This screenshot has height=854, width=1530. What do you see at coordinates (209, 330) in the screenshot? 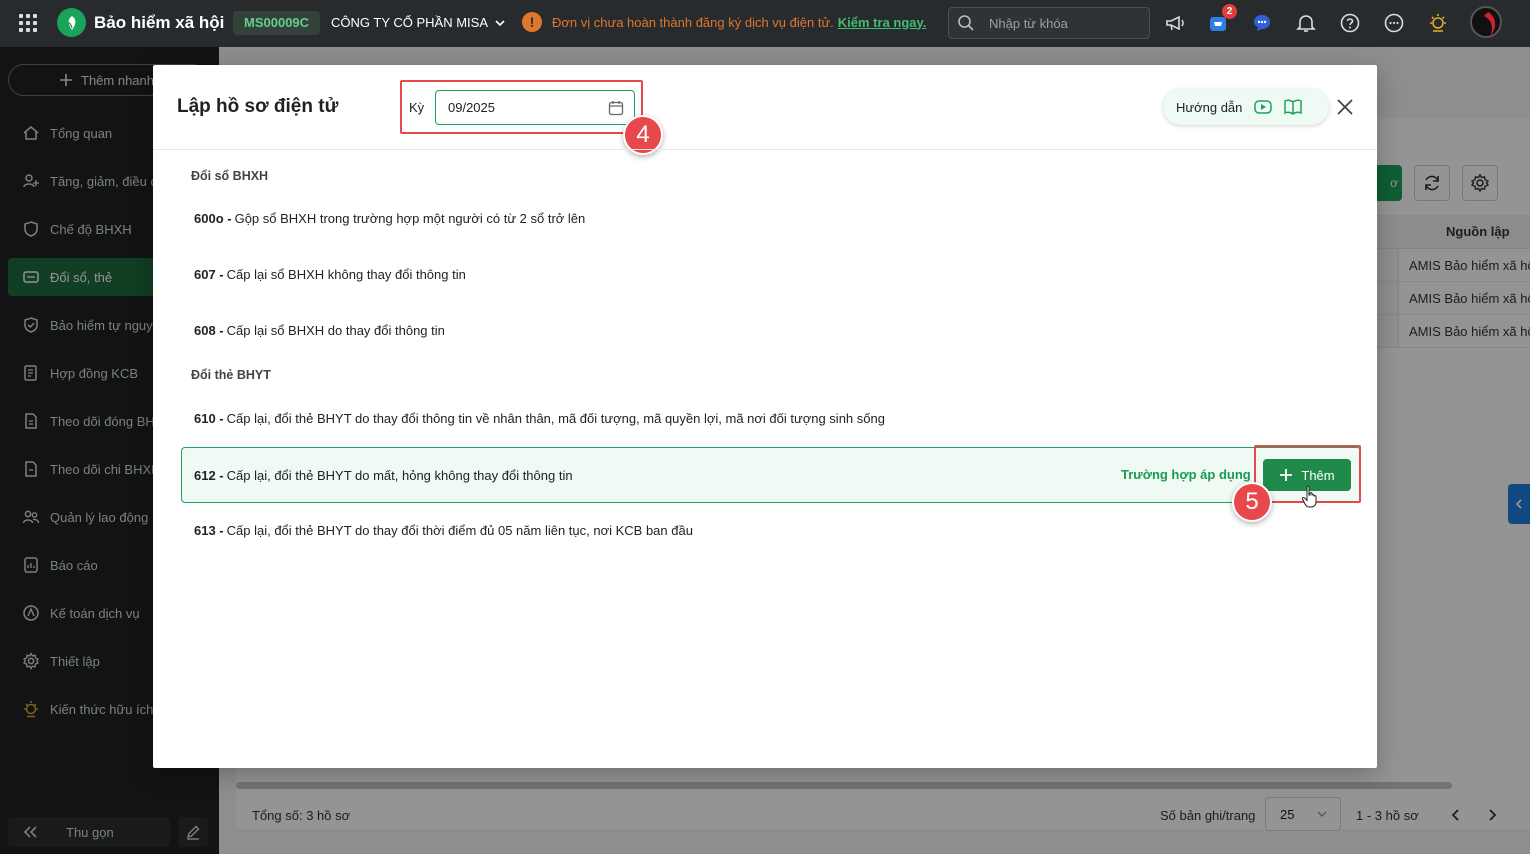
I see `form-code: 608 -` at bounding box center [209, 330].